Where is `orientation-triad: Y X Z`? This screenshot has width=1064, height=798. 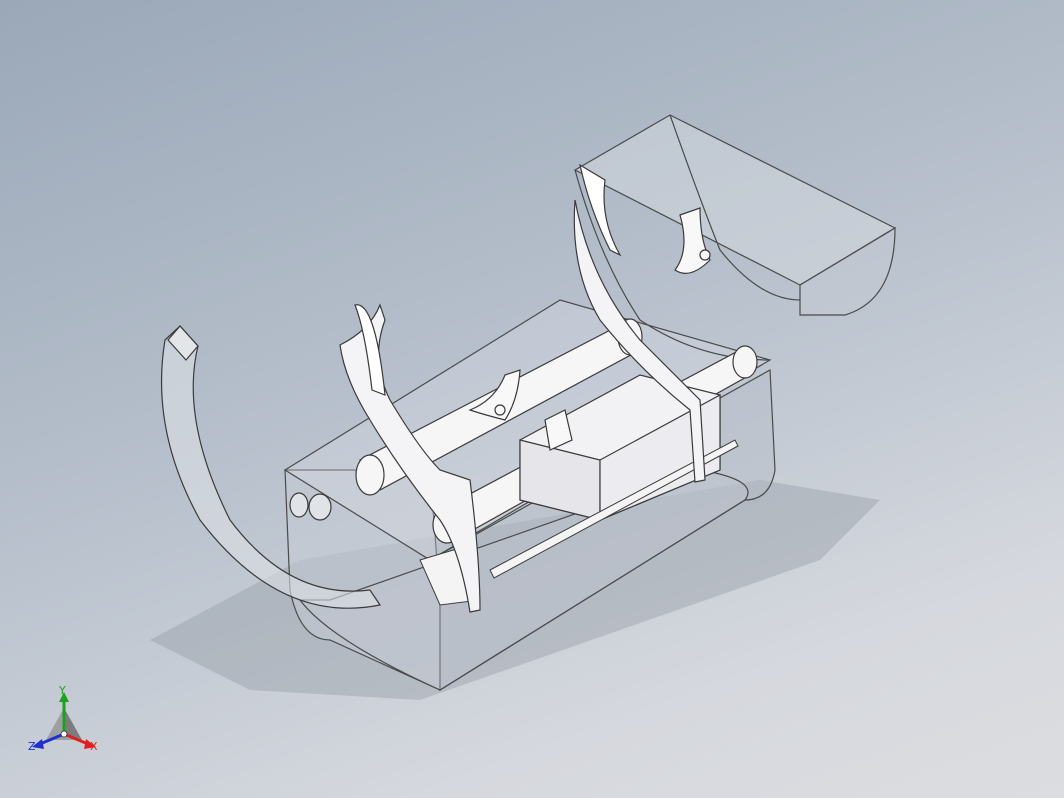
orientation-triad: Y X Z is located at coordinates (66, 722).